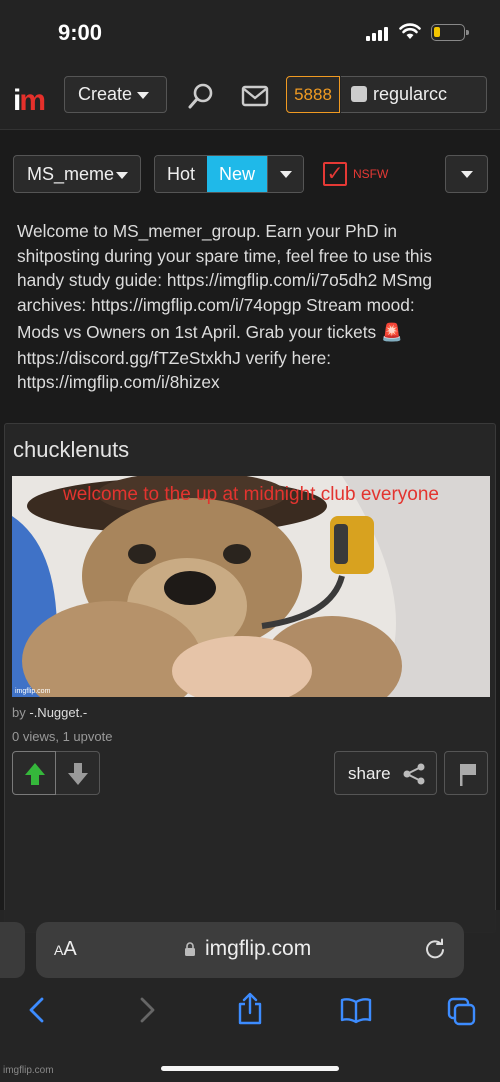  What do you see at coordinates (250, 1068) in the screenshot?
I see `home-indicator` at bounding box center [250, 1068].